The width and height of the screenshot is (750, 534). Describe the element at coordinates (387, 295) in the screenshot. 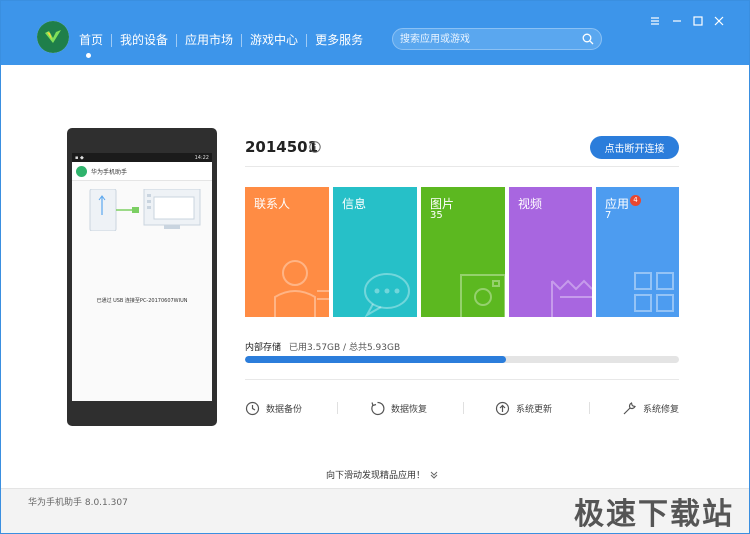

I see `message-icon` at that location.